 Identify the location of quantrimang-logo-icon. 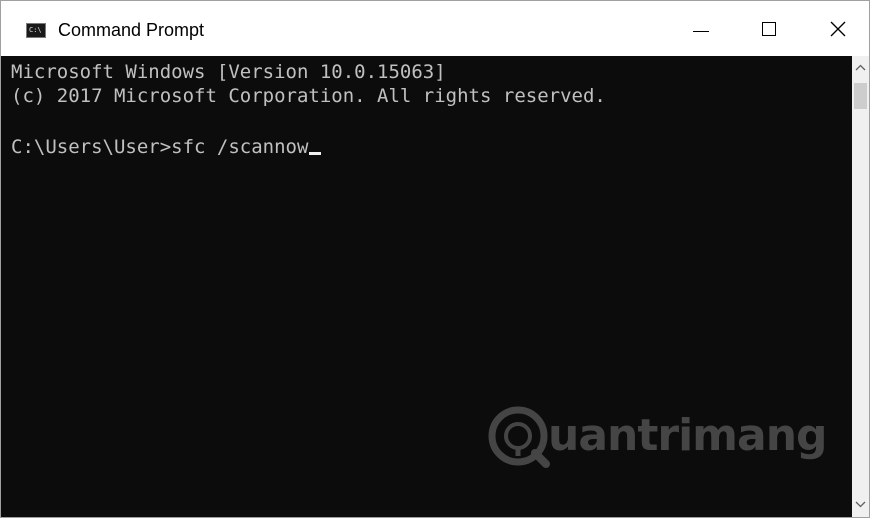
(519, 437).